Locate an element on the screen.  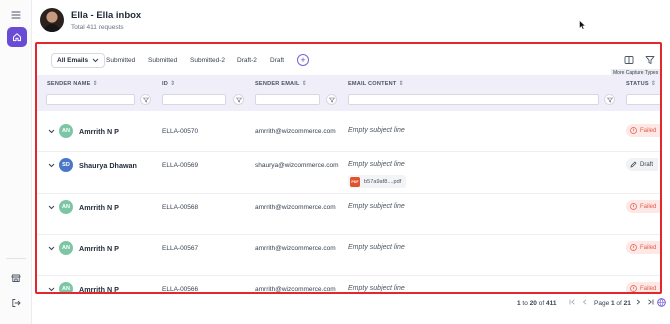
column-label: SENDER NAME is located at coordinates (69, 83).